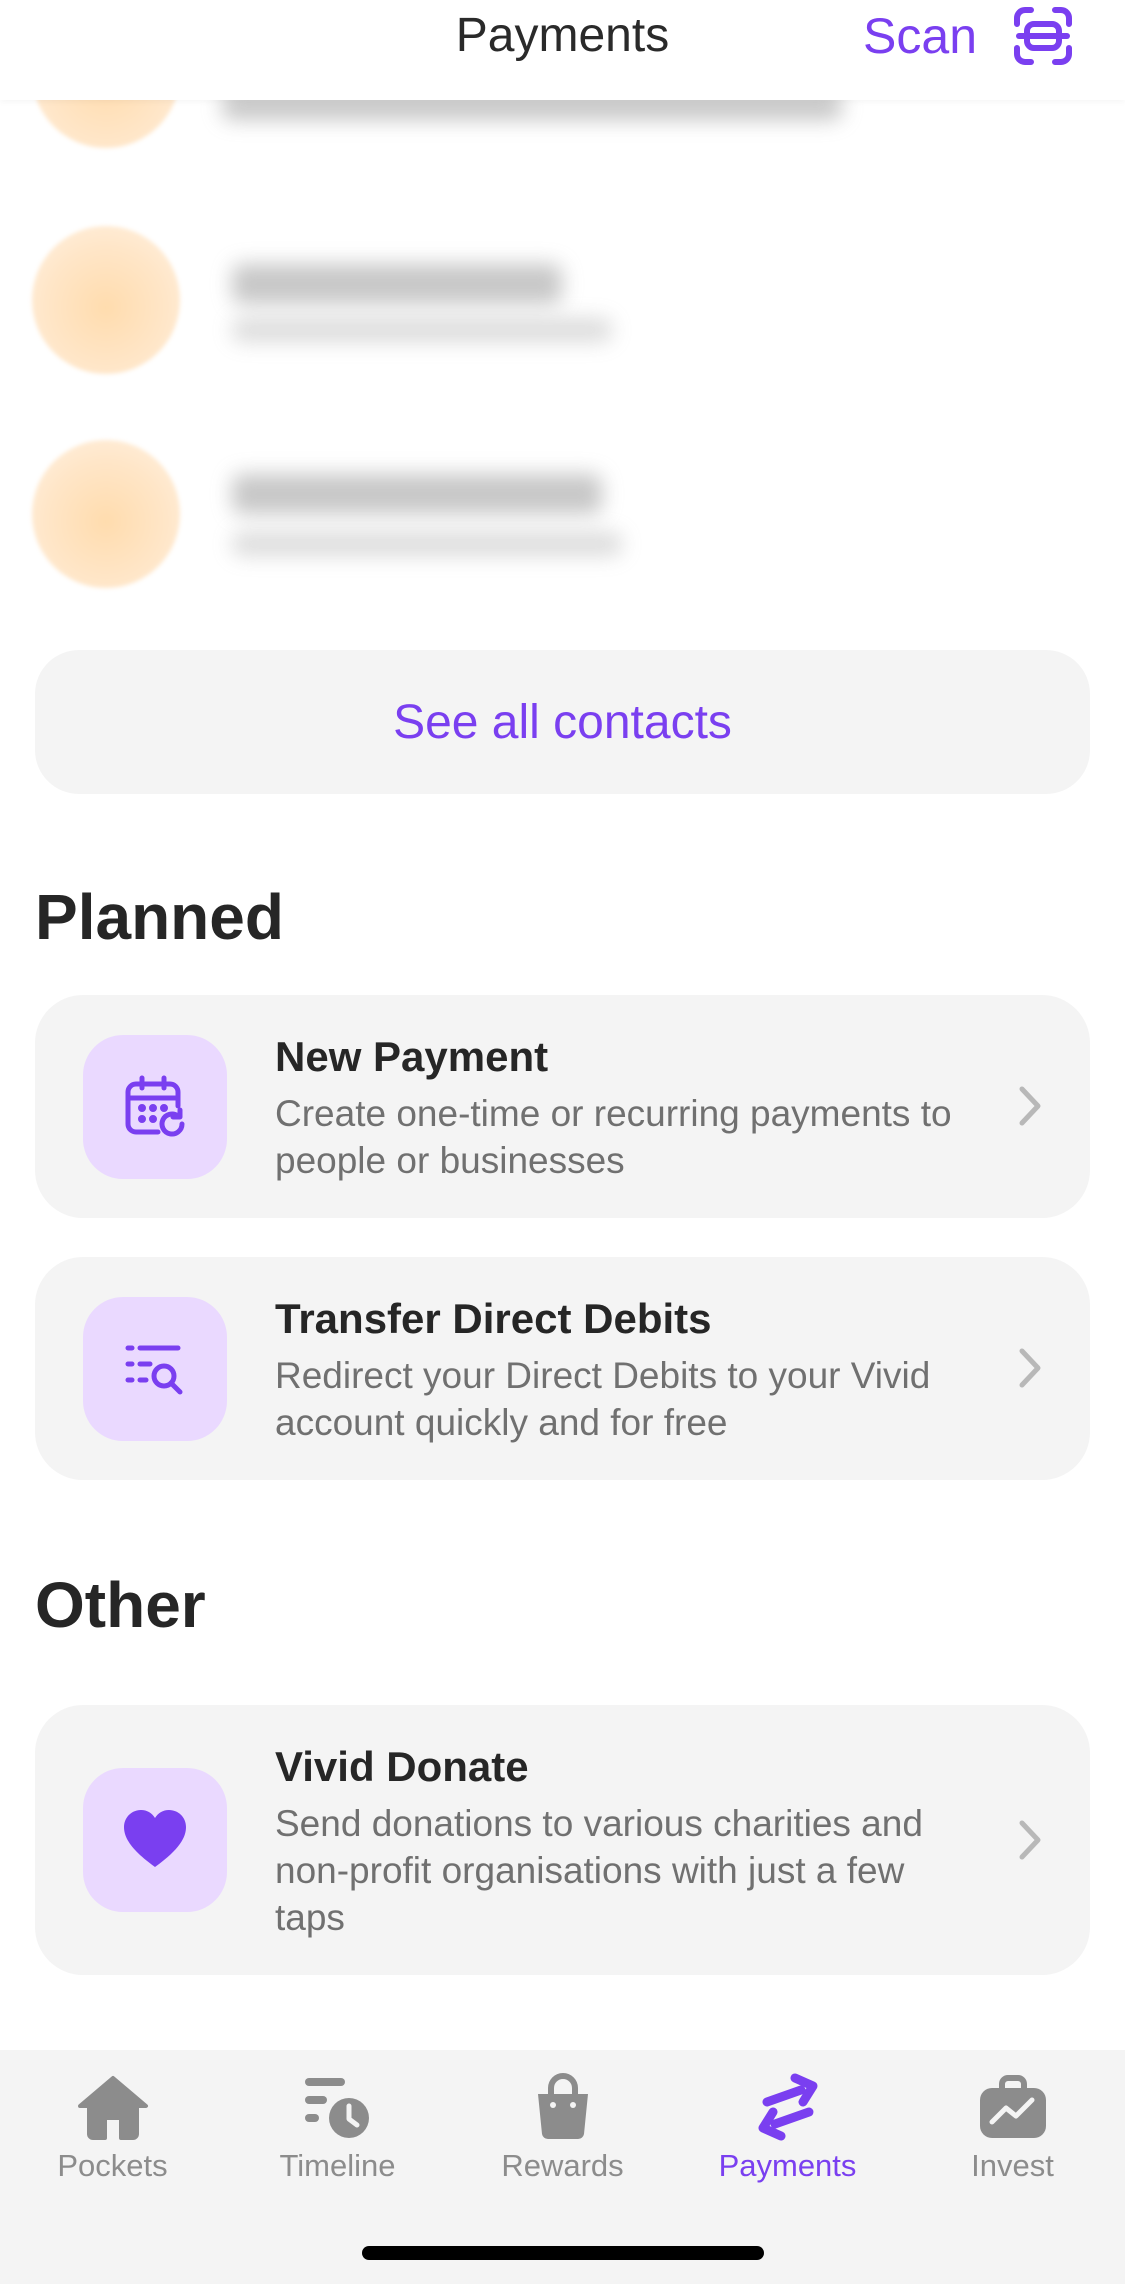 The image size is (1125, 2284). Describe the element at coordinates (787, 2107) in the screenshot. I see `transfer-arrows-icon` at that location.